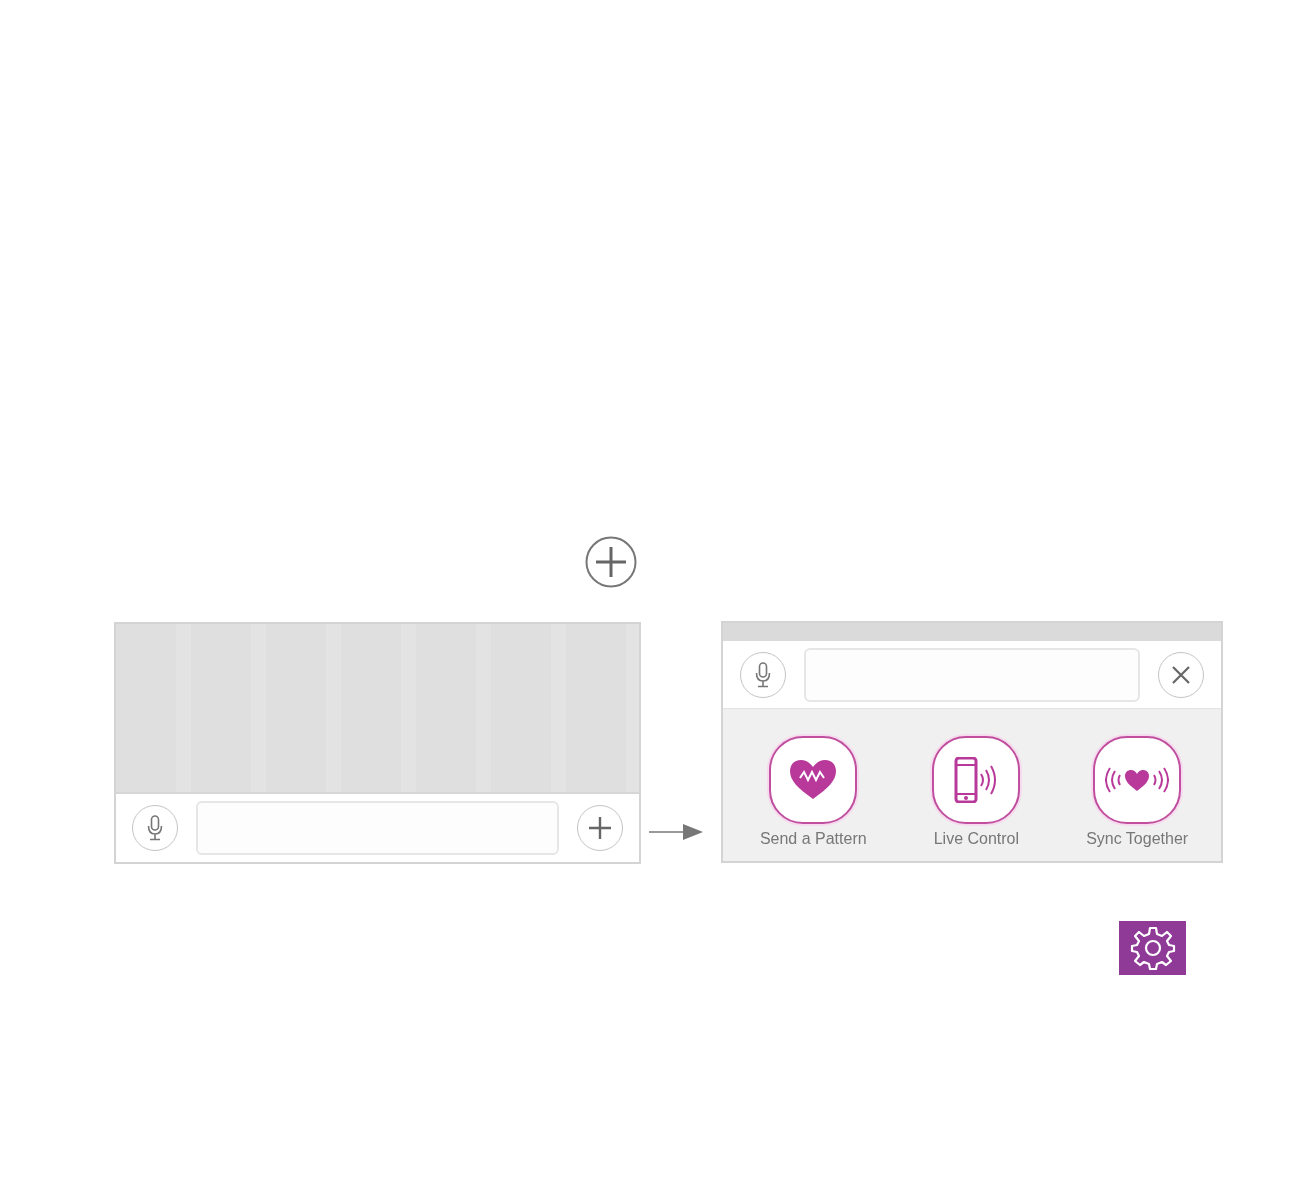 The image size is (1316, 1190). What do you see at coordinates (676, 832) in the screenshot?
I see `arrow-icon` at bounding box center [676, 832].